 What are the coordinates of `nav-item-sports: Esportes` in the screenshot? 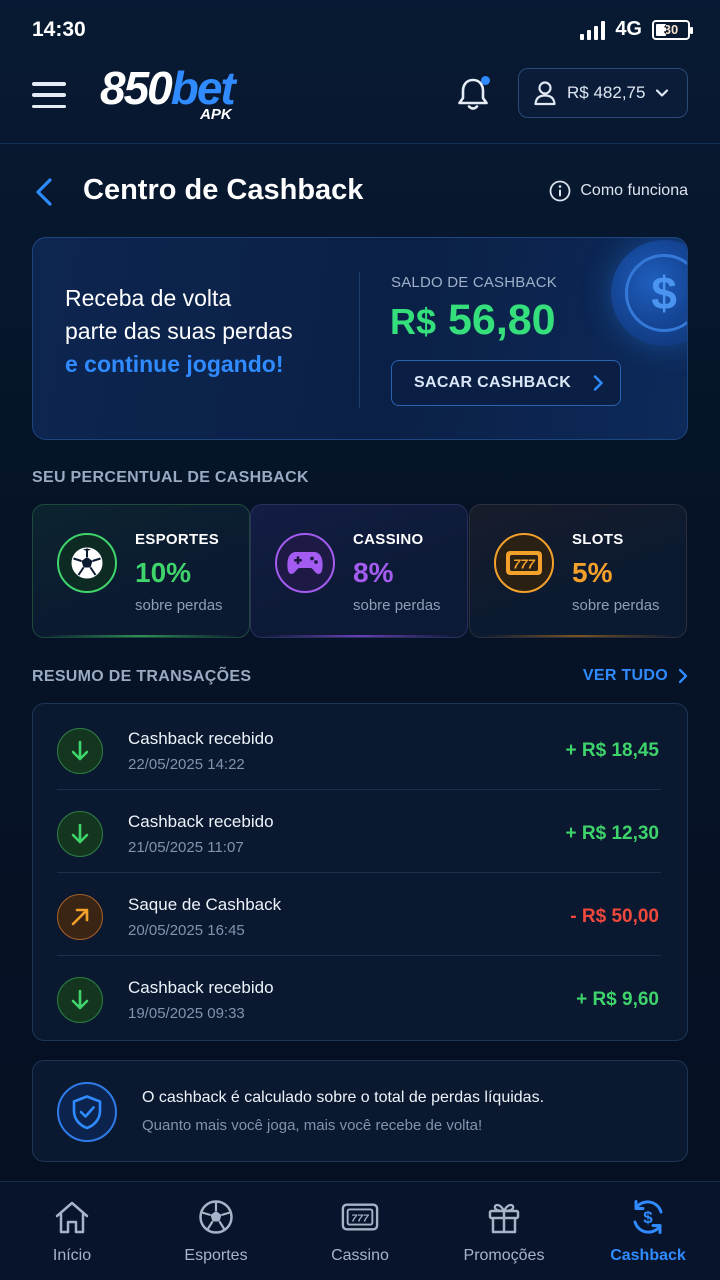 It's located at (216, 1231).